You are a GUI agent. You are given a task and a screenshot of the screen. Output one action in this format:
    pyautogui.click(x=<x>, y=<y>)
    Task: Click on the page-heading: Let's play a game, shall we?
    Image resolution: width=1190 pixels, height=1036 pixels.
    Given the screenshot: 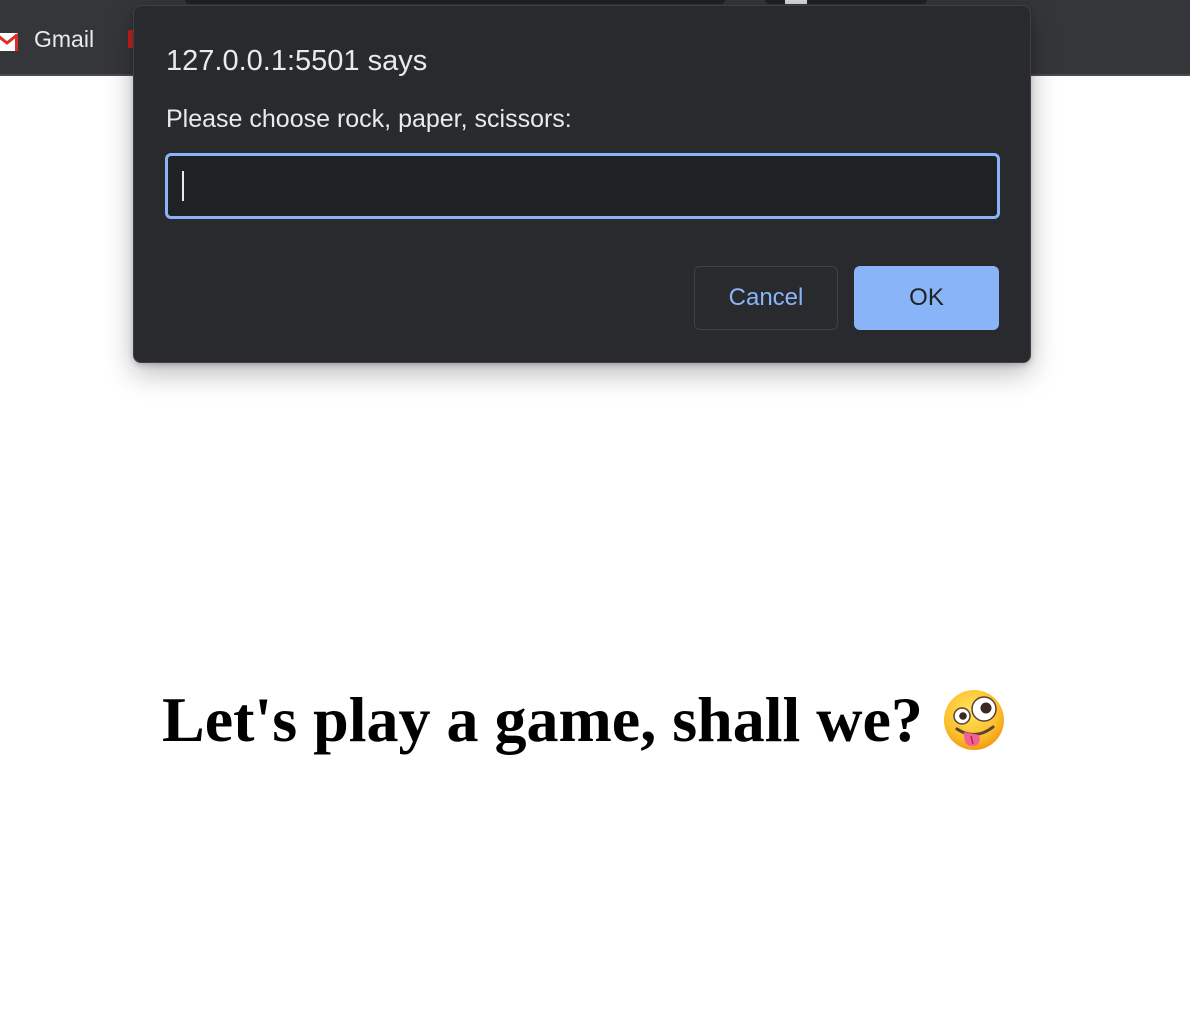 What is the action you would take?
    pyautogui.click(x=583, y=720)
    